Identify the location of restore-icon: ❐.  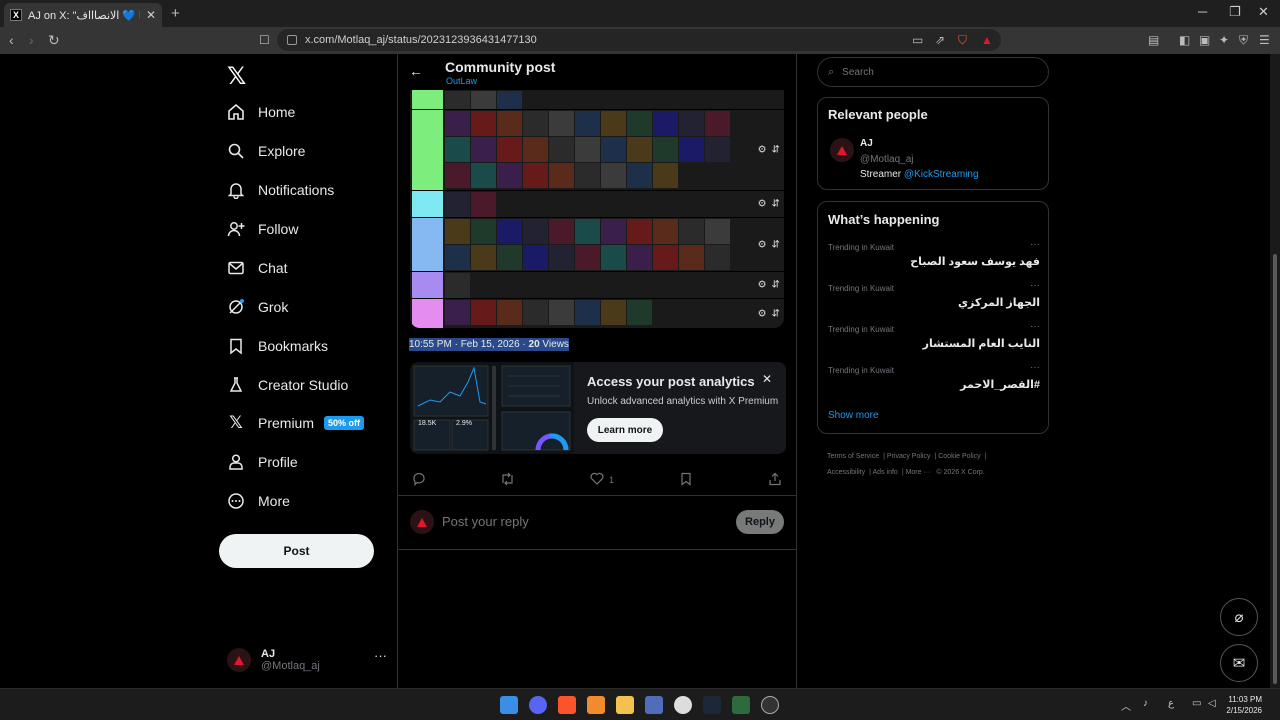
(1235, 12).